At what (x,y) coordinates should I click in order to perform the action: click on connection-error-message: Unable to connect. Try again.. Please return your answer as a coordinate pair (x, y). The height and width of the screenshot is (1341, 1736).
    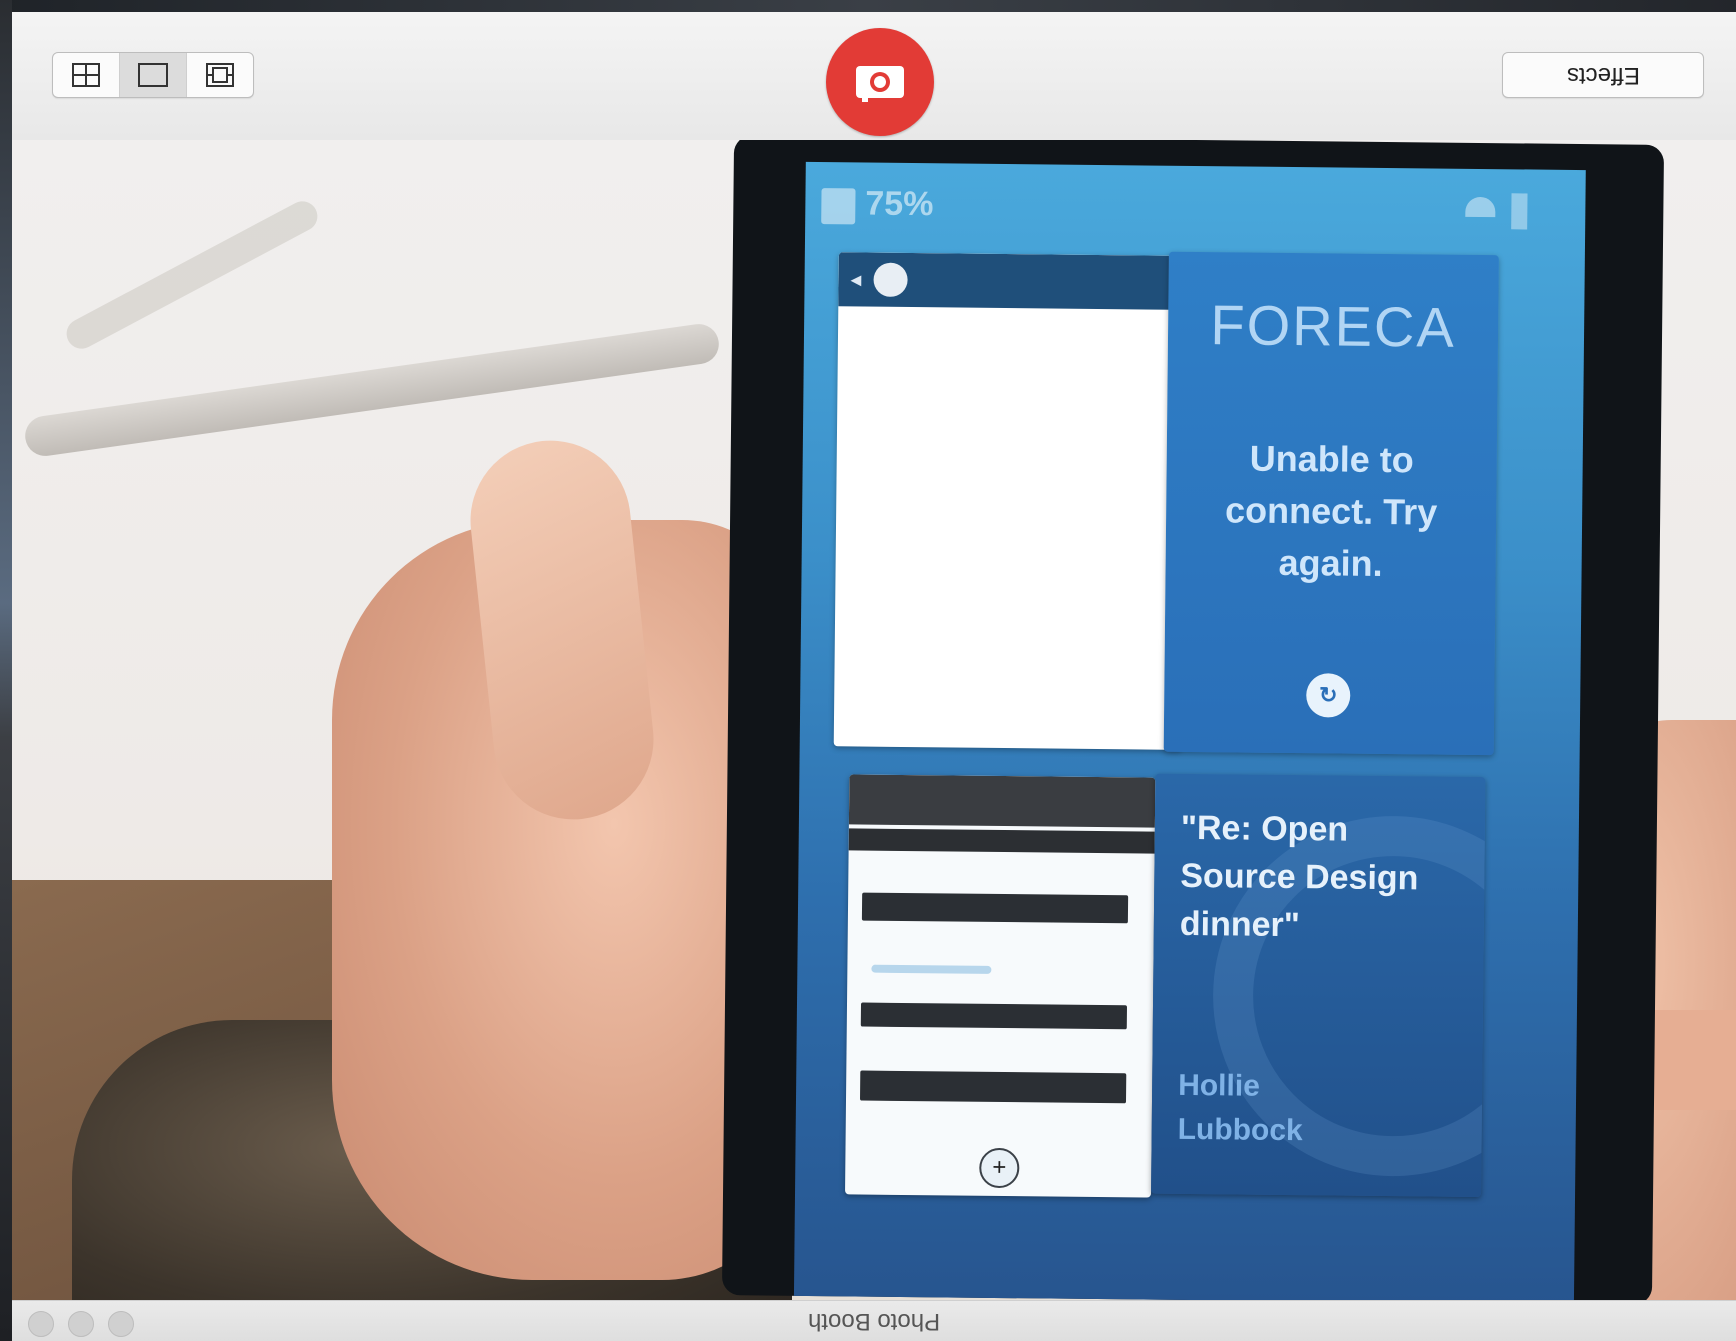
    Looking at the image, I should click on (1331, 510).